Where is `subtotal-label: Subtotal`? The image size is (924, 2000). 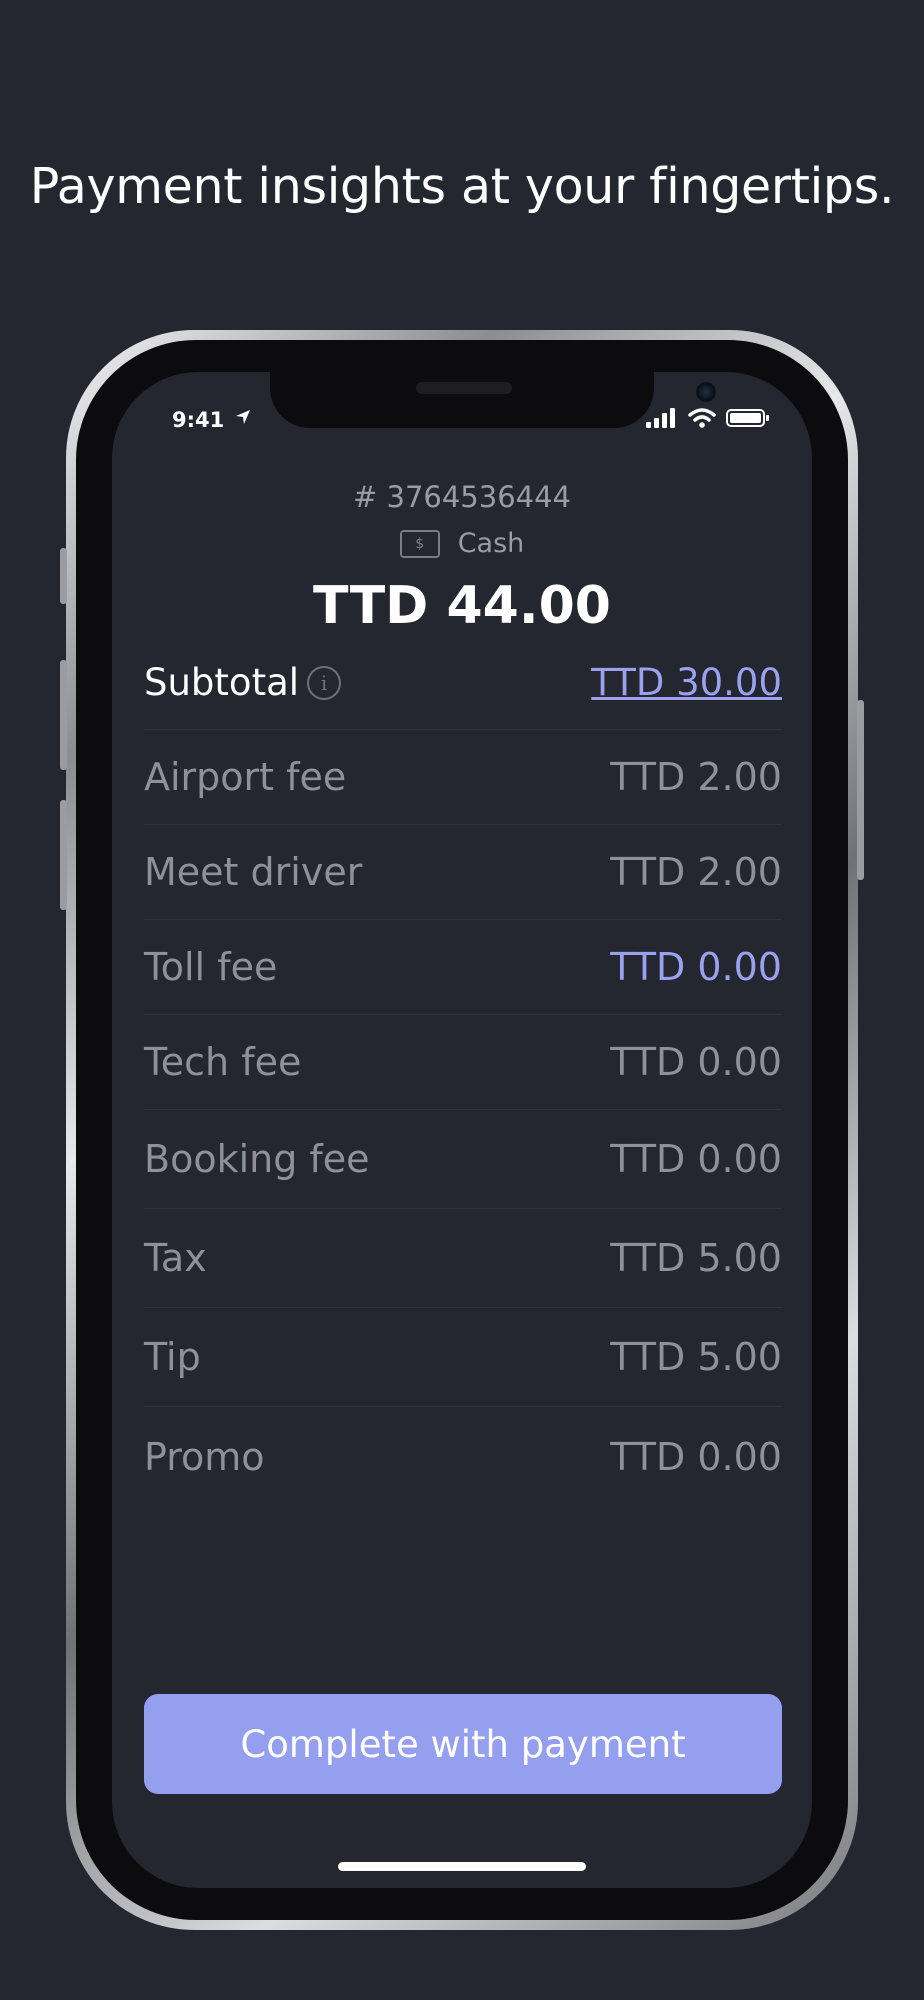
subtotal-label: Subtotal is located at coordinates (222, 682).